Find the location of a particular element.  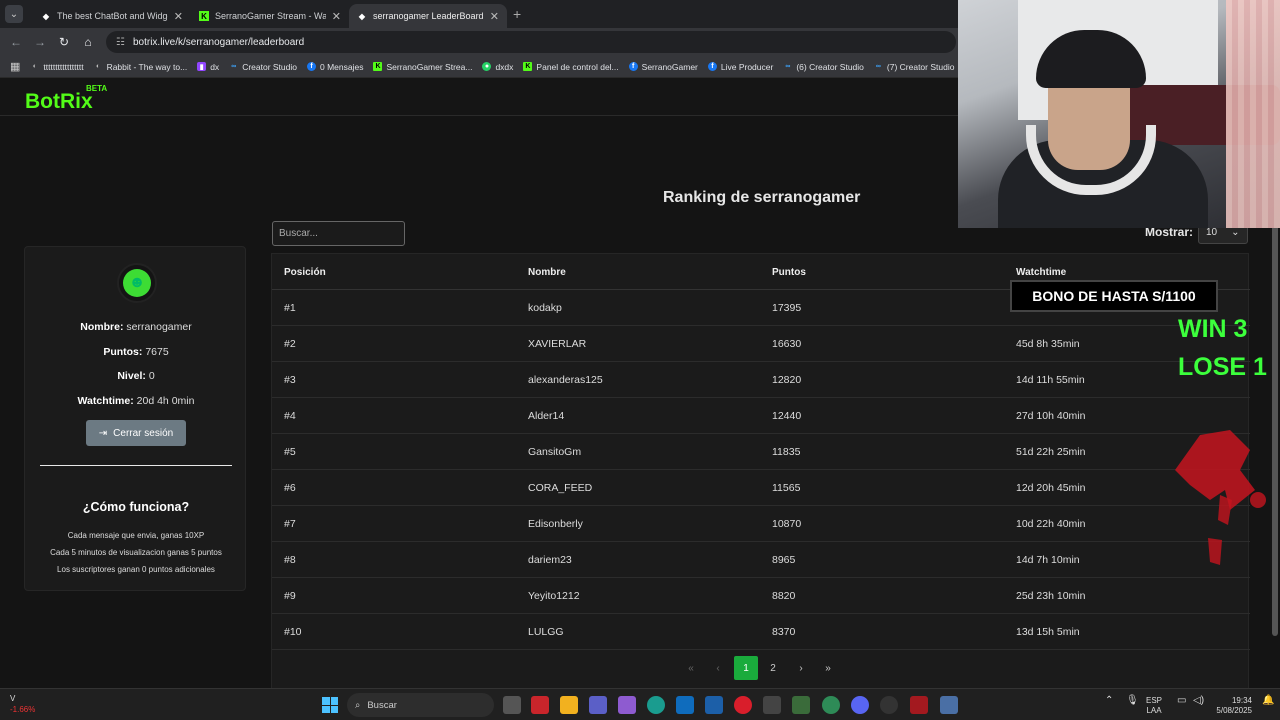

first-page-icon: « is located at coordinates (691, 668).